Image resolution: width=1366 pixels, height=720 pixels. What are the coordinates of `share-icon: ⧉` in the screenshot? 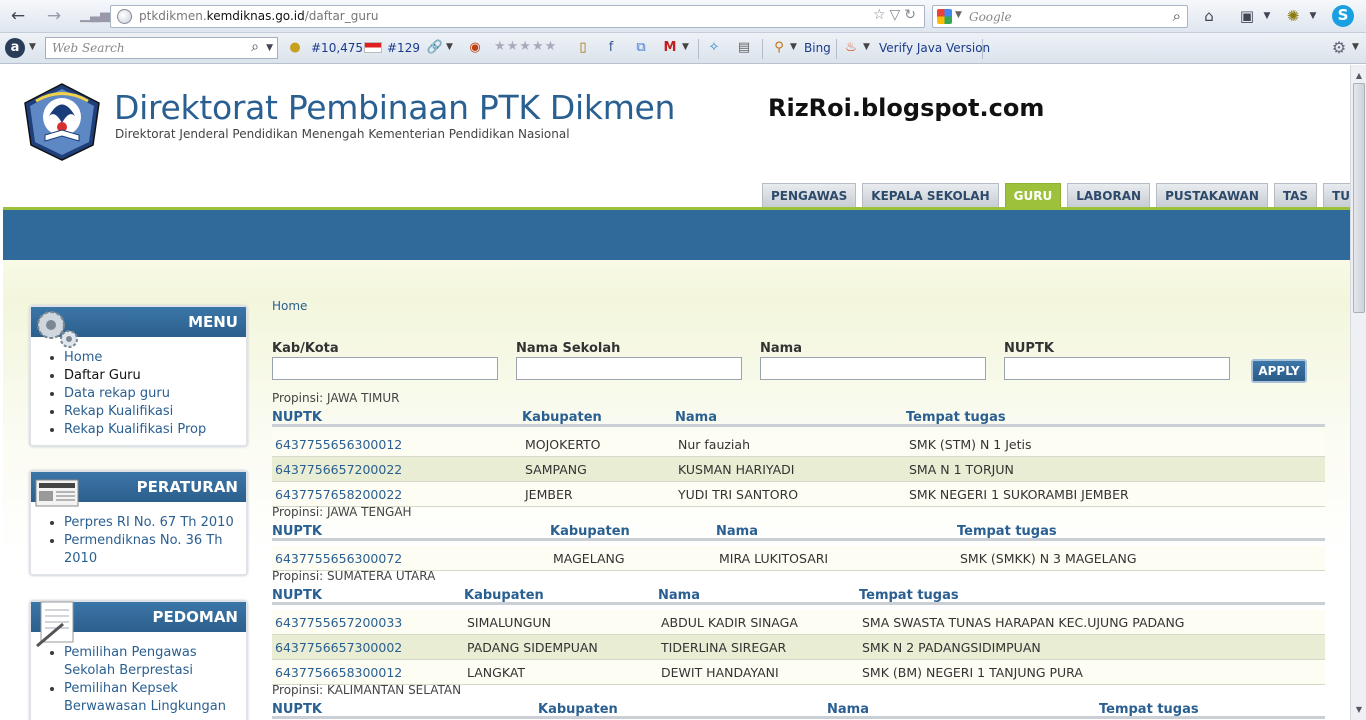 It's located at (641, 48).